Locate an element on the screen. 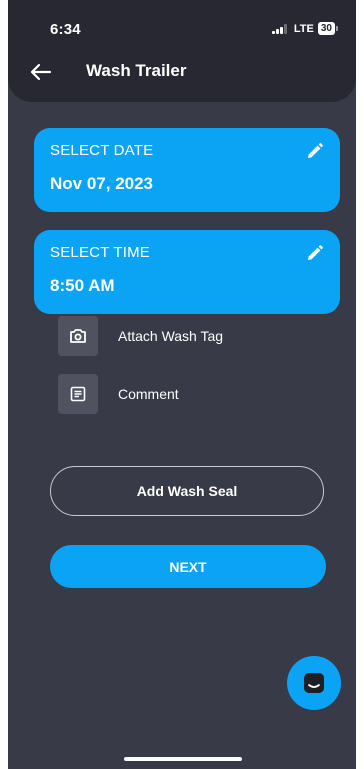 The height and width of the screenshot is (769, 364). attach-icon-box is located at coordinates (78, 336).